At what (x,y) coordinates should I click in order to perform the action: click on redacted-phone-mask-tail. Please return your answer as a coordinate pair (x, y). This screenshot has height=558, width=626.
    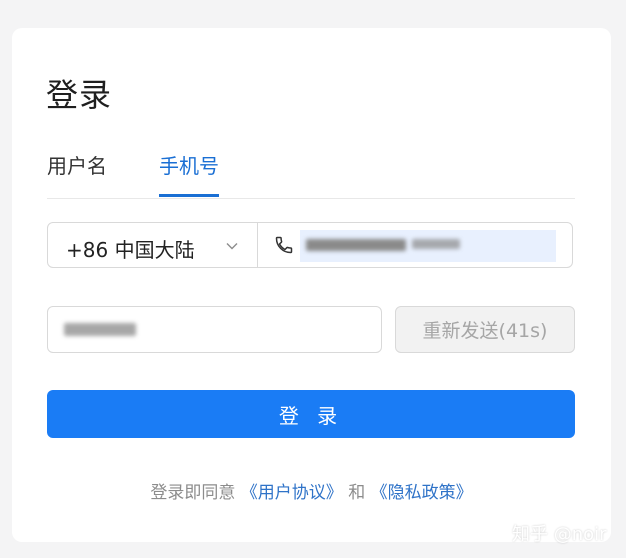
    Looking at the image, I should click on (436, 244).